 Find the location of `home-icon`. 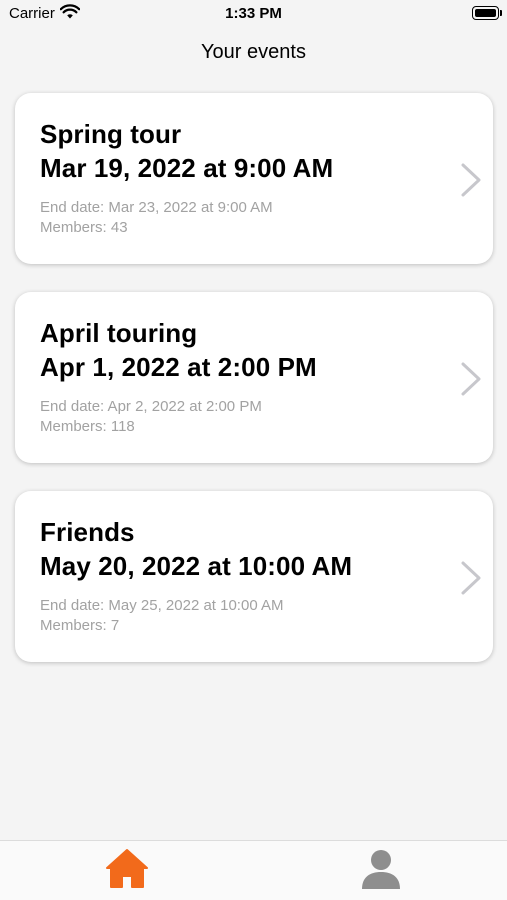

home-icon is located at coordinates (127, 868).